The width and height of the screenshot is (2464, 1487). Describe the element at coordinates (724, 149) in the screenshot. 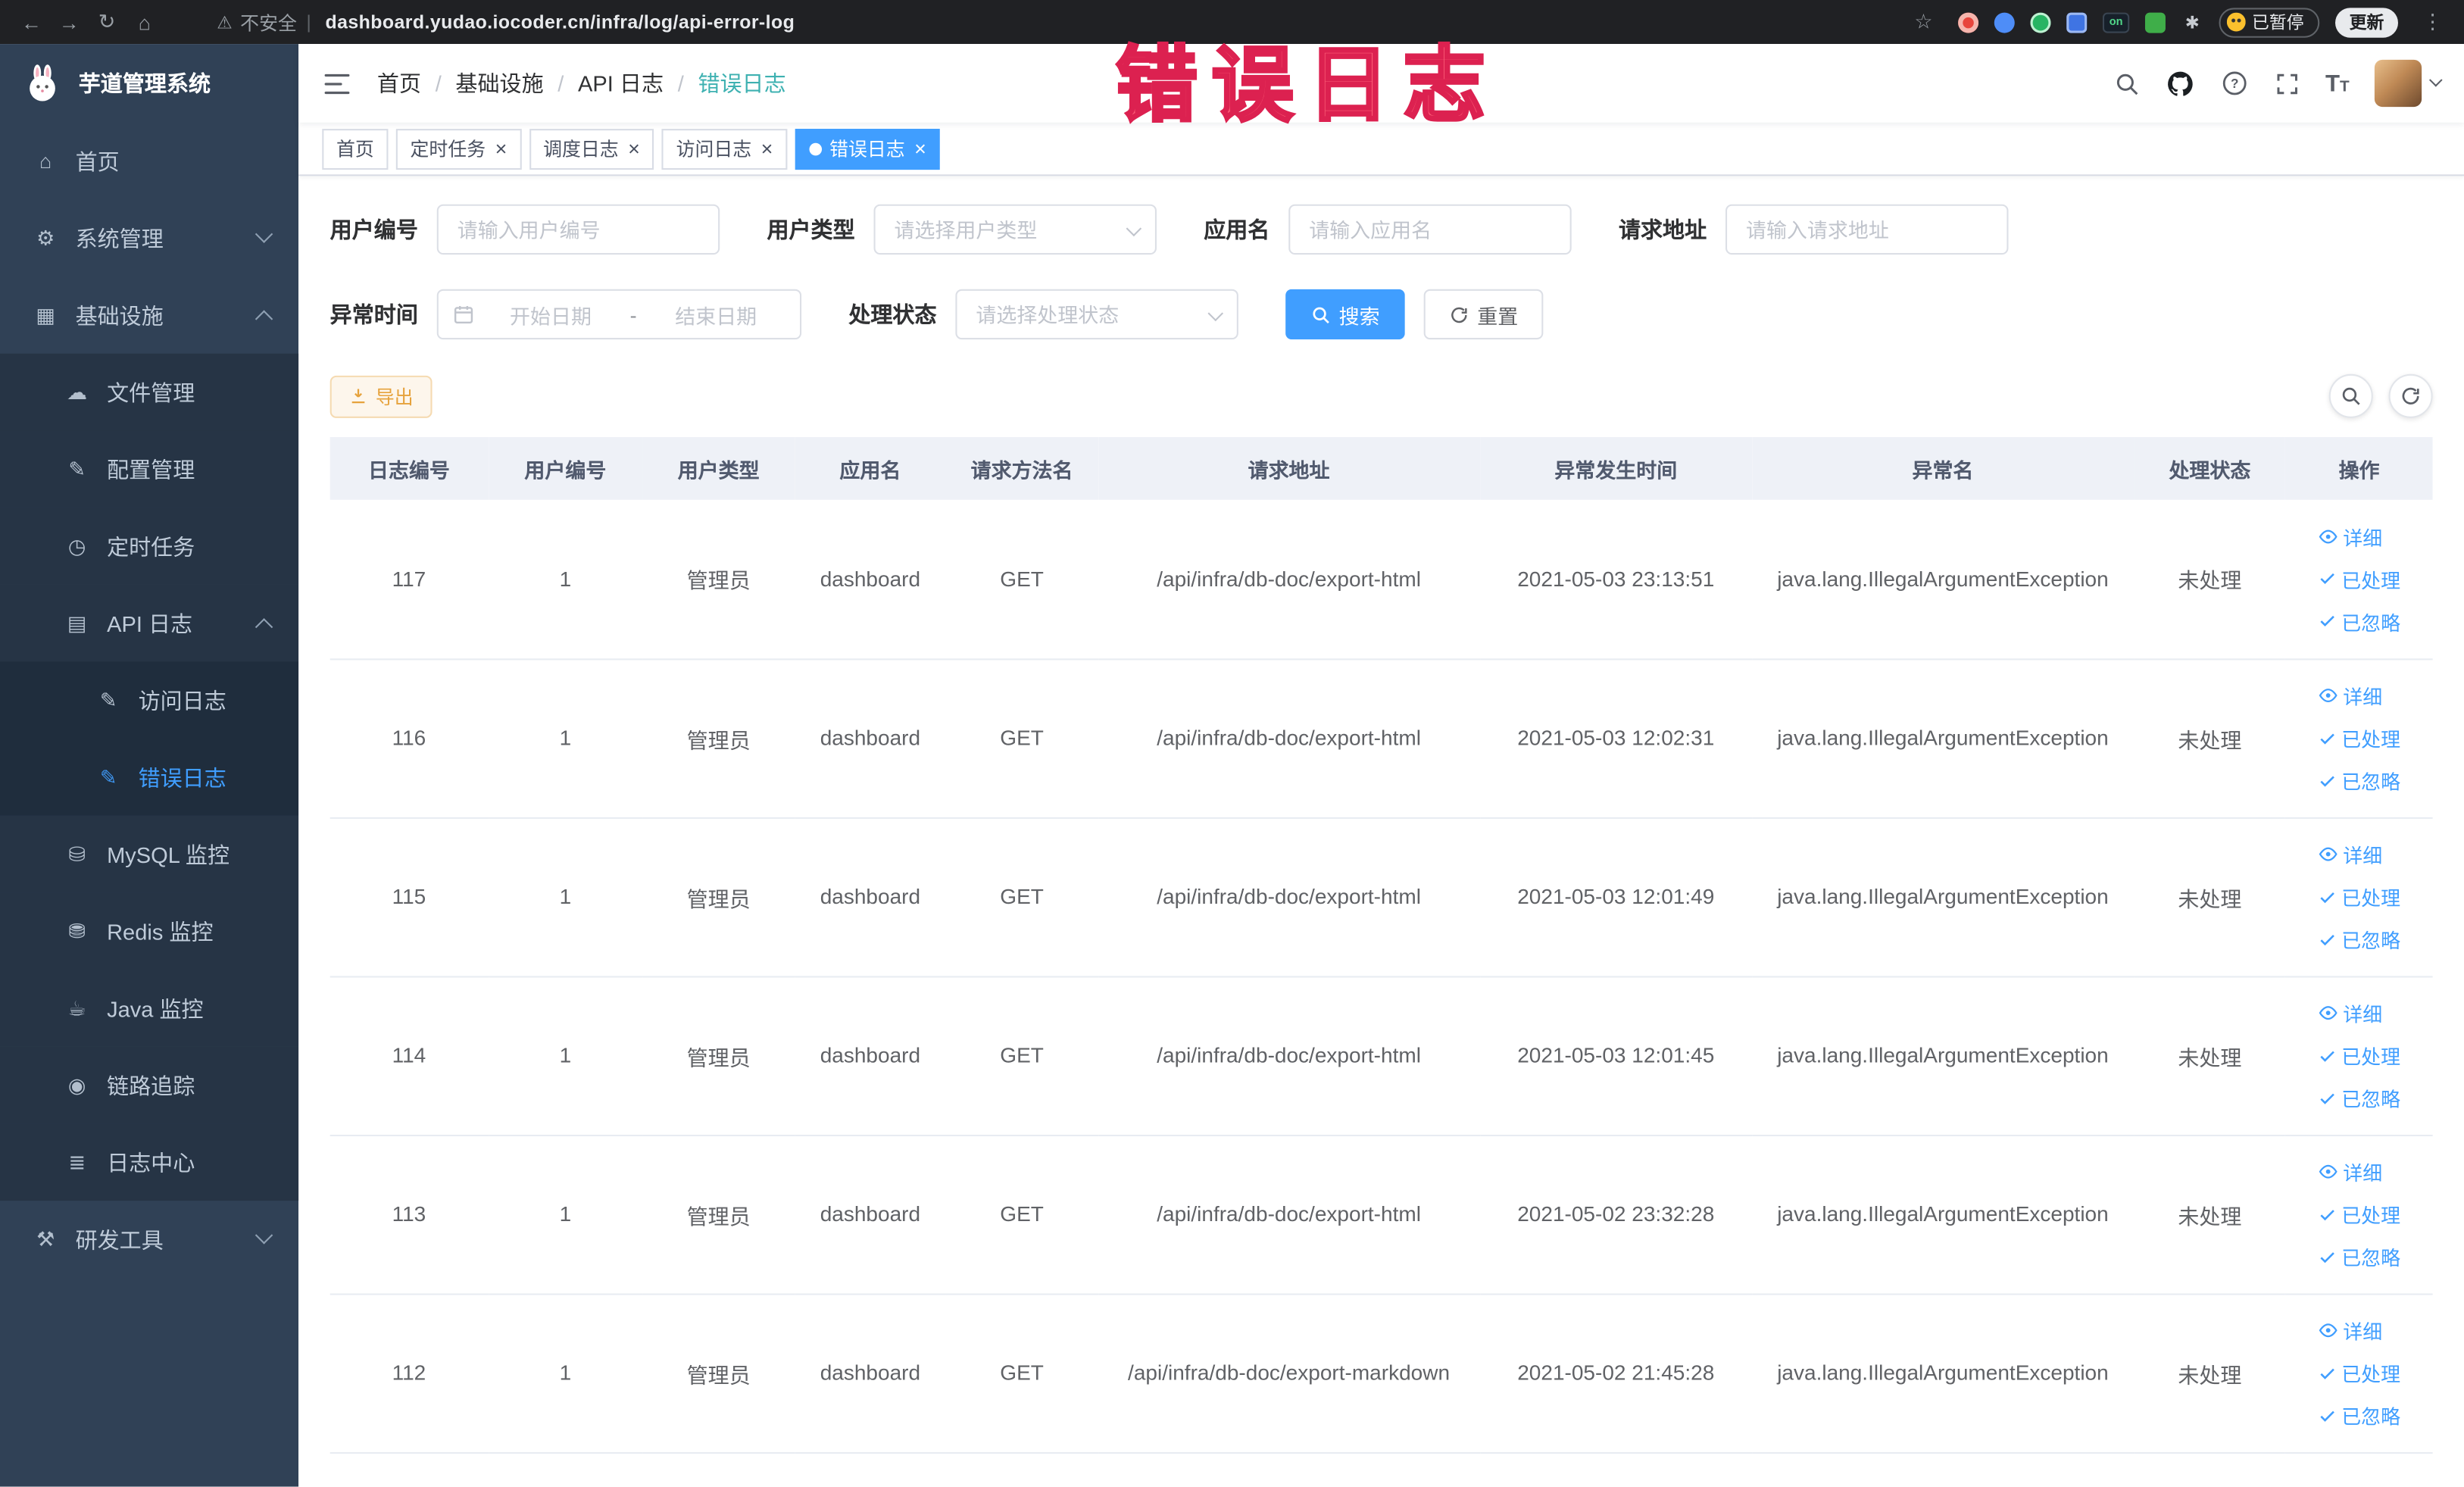

I see `tab-access-log: 访问日志 ×` at that location.